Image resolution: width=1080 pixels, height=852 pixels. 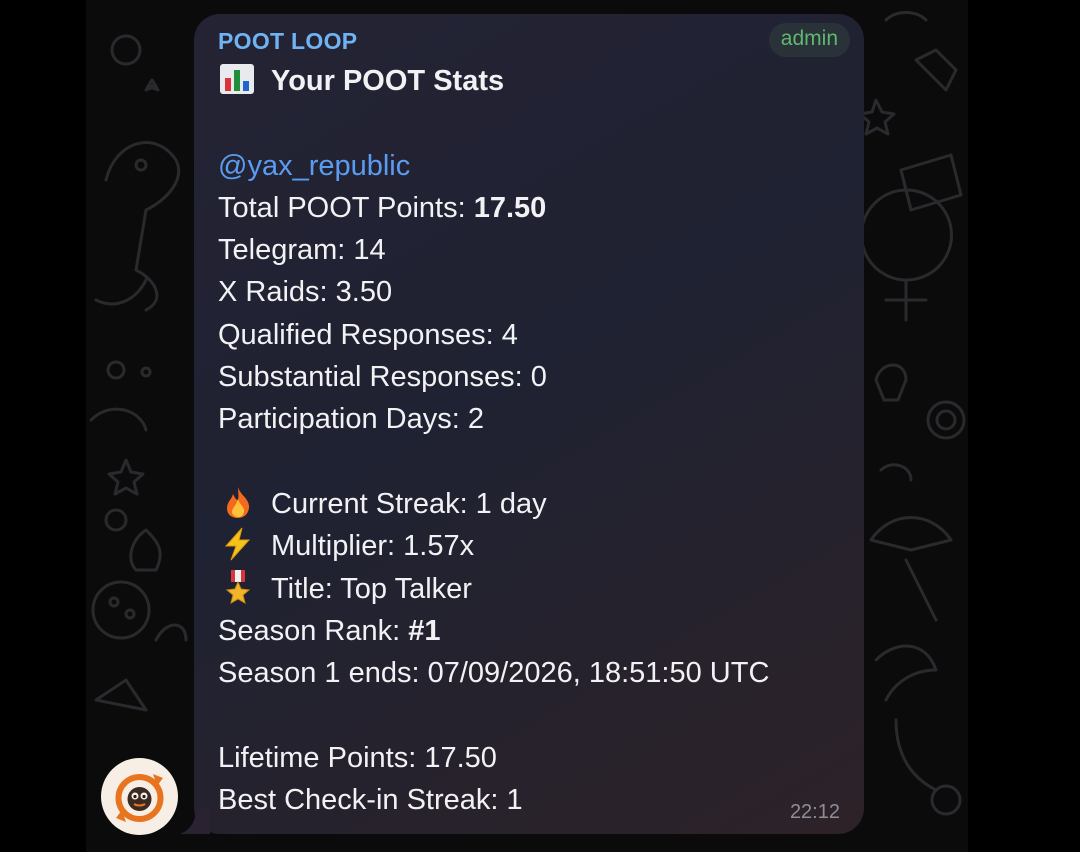 What do you see at coordinates (494, 673) in the screenshot?
I see `season-end-line: Season 1 ends: 07/09/2026, 18:51:50 UTC` at bounding box center [494, 673].